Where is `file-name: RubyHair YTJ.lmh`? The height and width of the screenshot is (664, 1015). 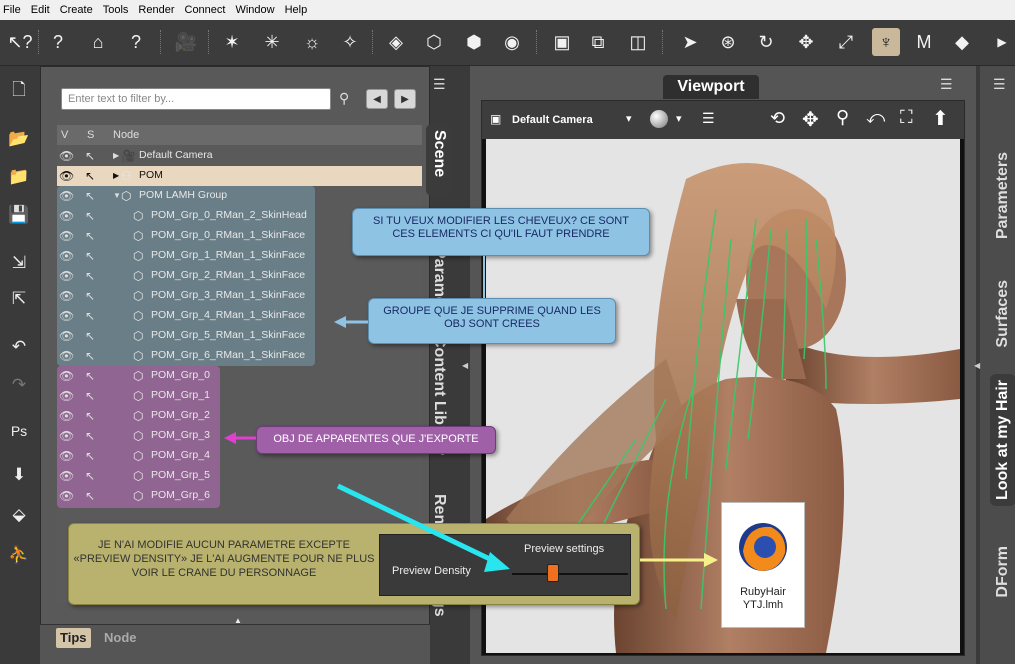
file-name: RubyHair YTJ.lmh is located at coordinates (763, 598).